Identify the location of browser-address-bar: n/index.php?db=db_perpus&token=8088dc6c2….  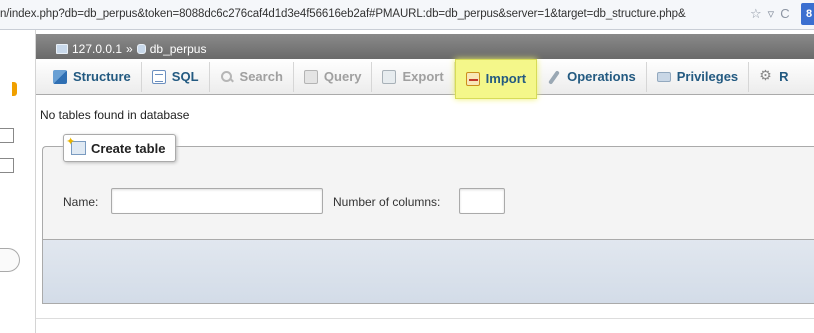
(407, 15).